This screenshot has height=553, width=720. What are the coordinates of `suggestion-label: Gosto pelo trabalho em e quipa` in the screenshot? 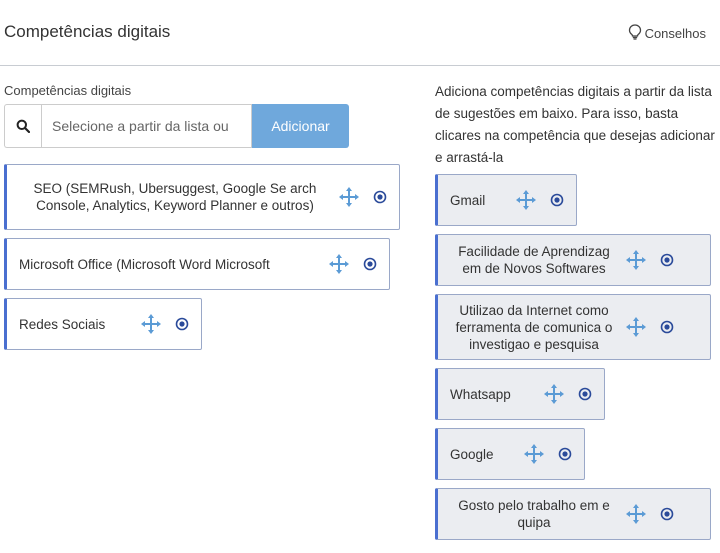 It's located at (534, 514).